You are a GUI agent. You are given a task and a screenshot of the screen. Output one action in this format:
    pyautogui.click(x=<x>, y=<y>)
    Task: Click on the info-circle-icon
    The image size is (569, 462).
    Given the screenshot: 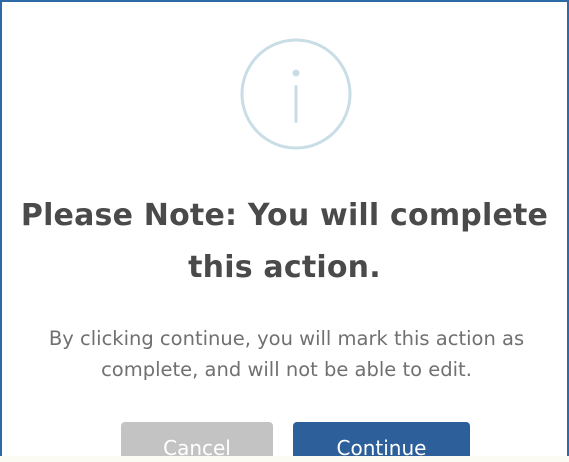 What is the action you would take?
    pyautogui.click(x=296, y=94)
    